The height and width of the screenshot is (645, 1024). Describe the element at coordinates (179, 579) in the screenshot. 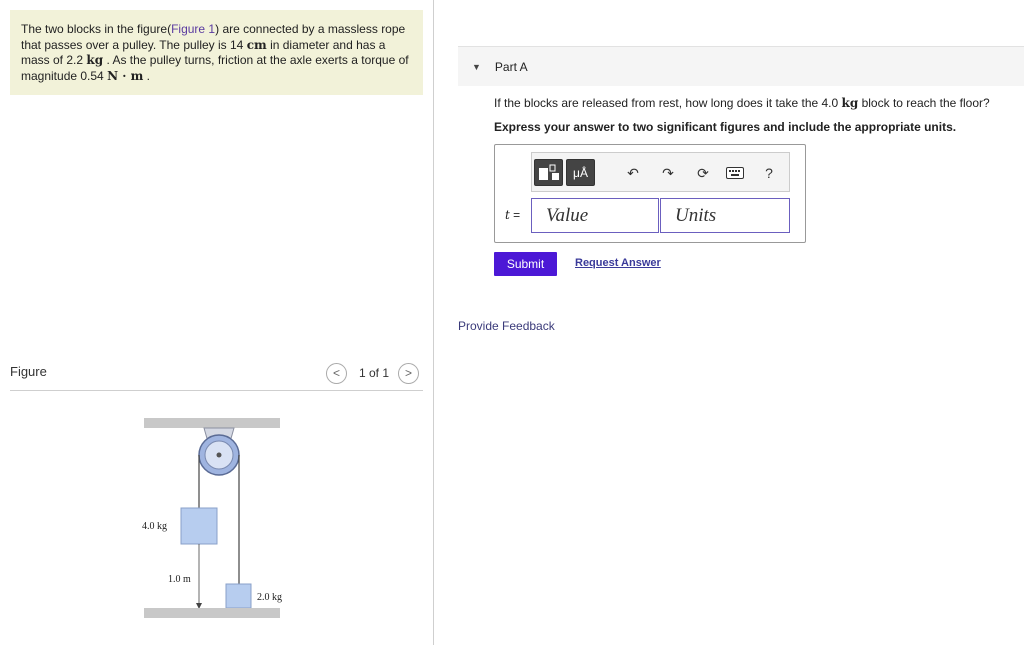

I see `label-distance: 1.0 m` at that location.